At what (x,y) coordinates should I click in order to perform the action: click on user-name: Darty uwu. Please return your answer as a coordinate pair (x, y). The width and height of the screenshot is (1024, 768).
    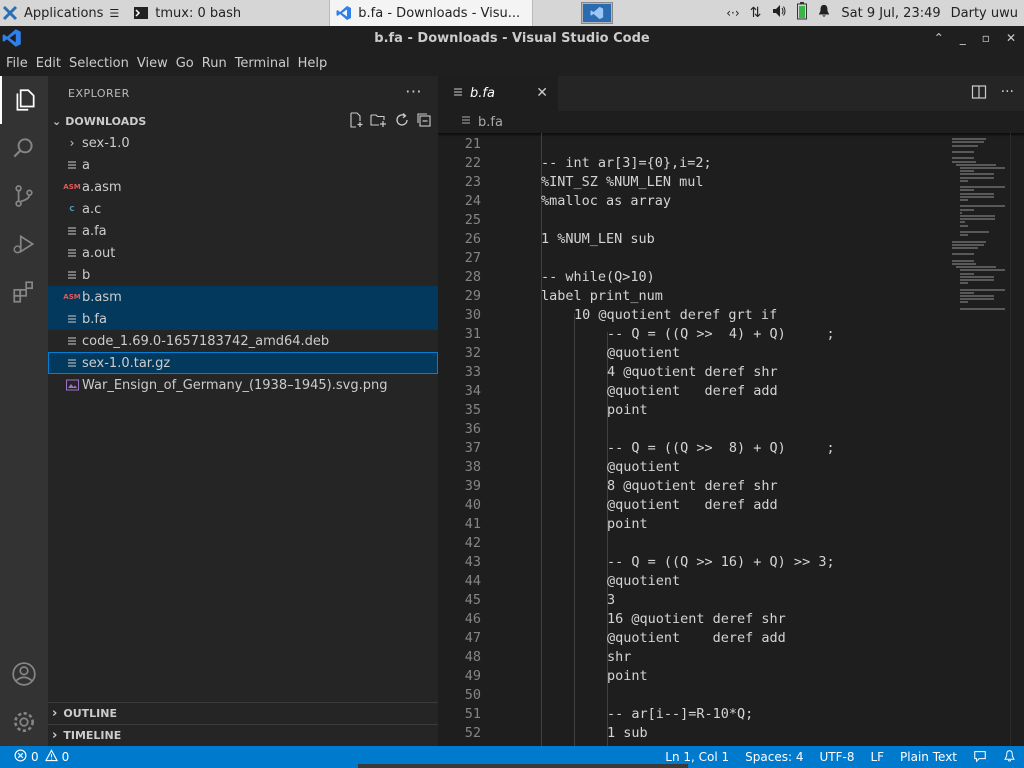
    Looking at the image, I should click on (984, 13).